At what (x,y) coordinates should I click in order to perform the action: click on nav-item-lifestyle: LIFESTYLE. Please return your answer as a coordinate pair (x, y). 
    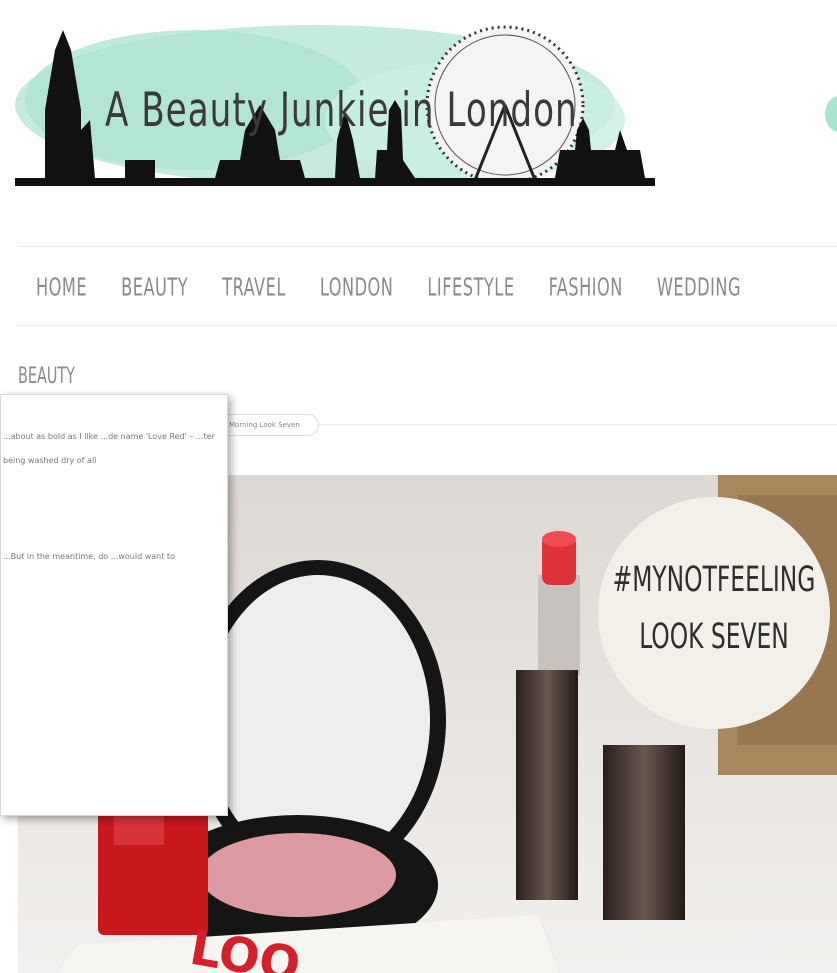
    Looking at the image, I should click on (470, 287).